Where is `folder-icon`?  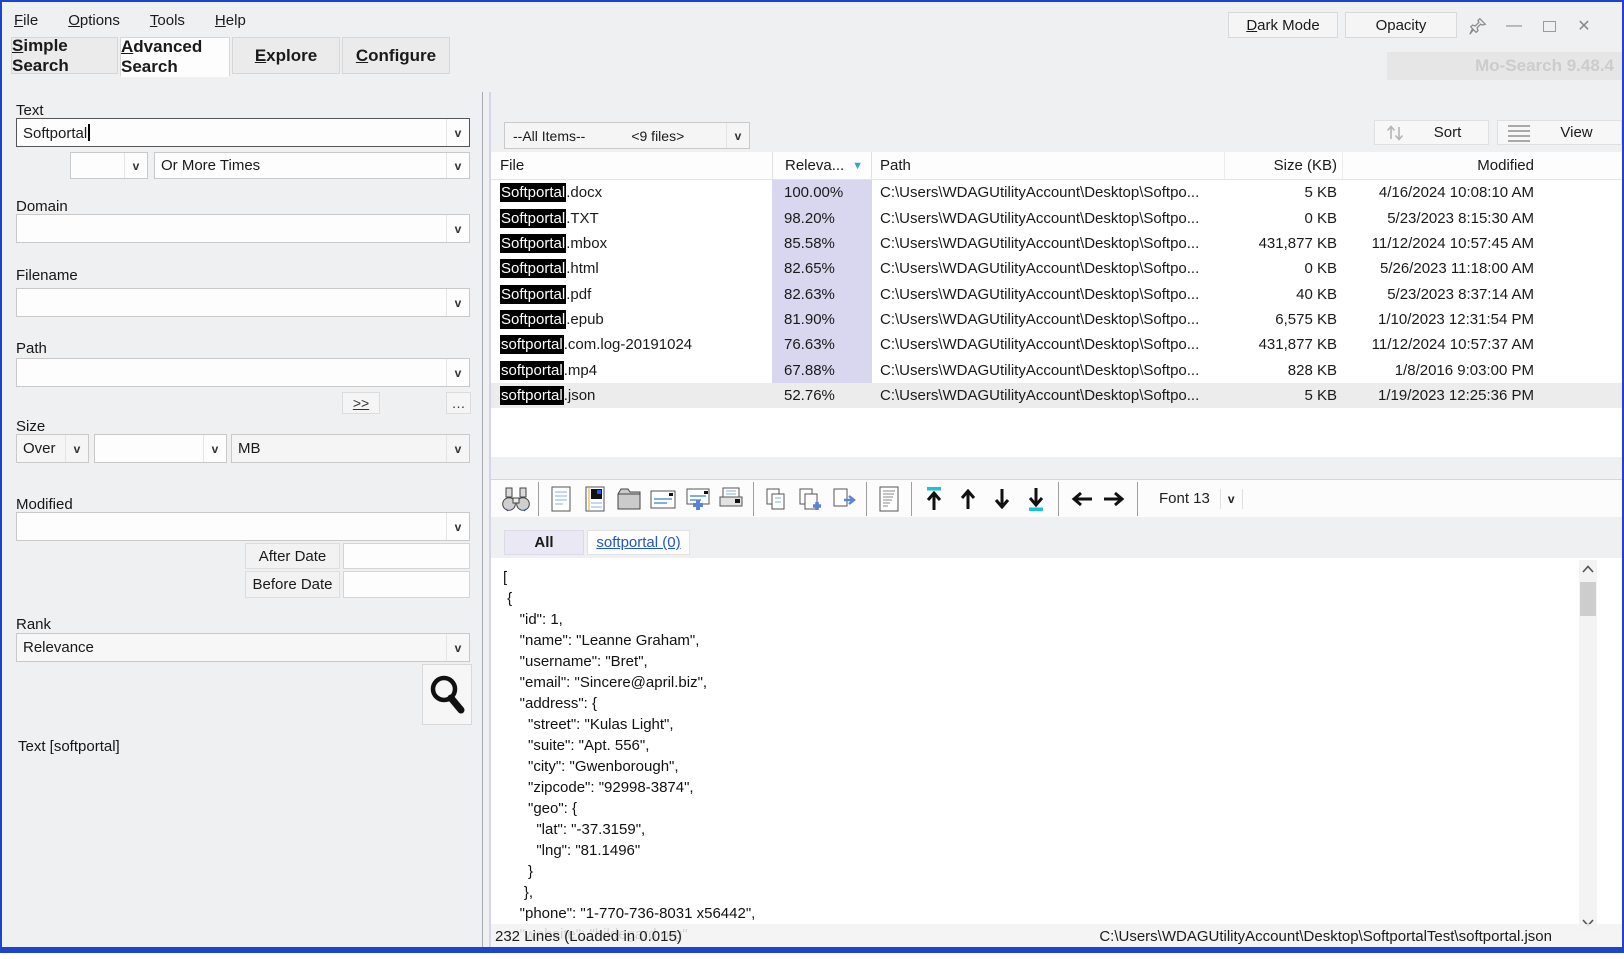
folder-icon is located at coordinates (629, 498).